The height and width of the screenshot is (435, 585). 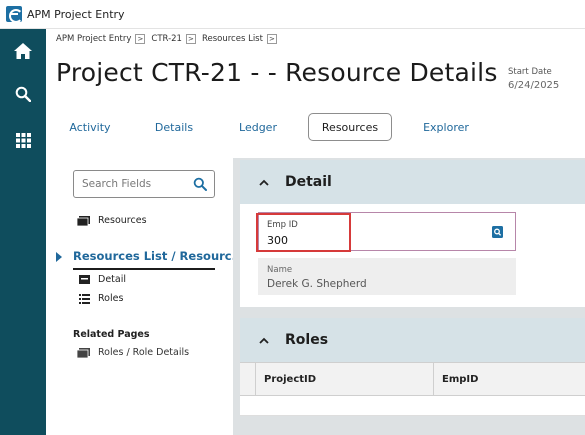 What do you see at coordinates (90, 127) in the screenshot?
I see `tab-activity: Activity` at bounding box center [90, 127].